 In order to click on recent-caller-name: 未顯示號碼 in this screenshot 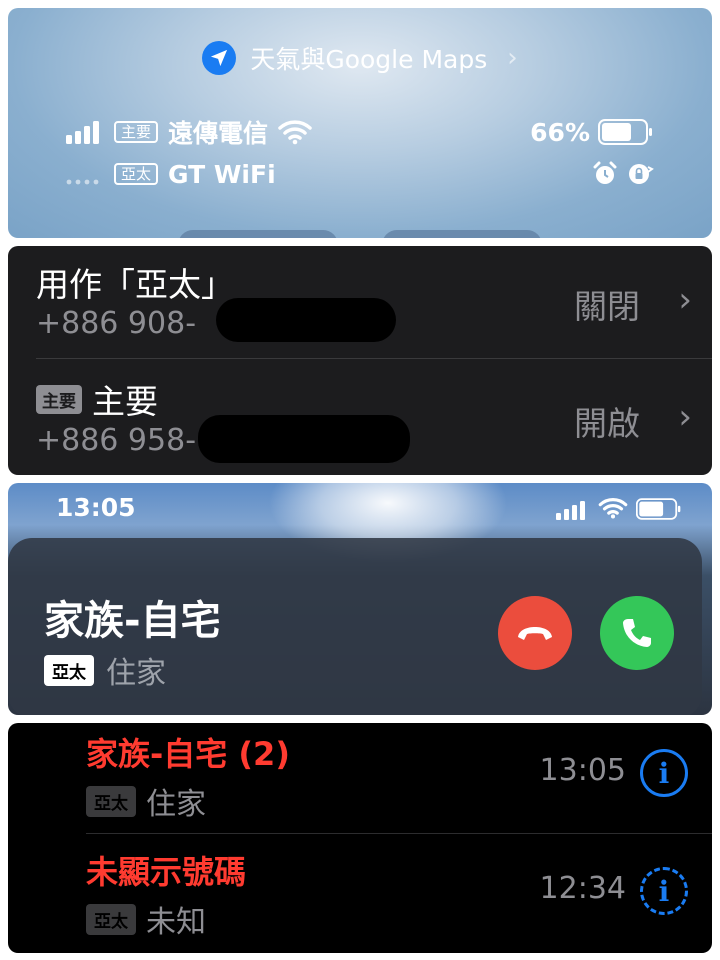, I will do `click(166, 872)`.